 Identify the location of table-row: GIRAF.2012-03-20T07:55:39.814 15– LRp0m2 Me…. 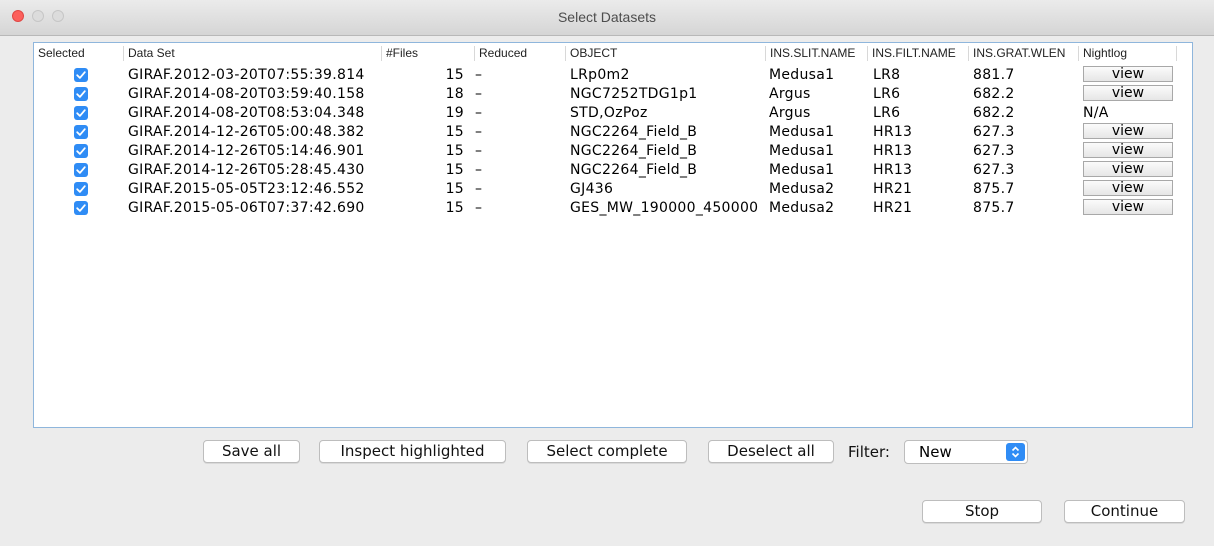
(613, 75).